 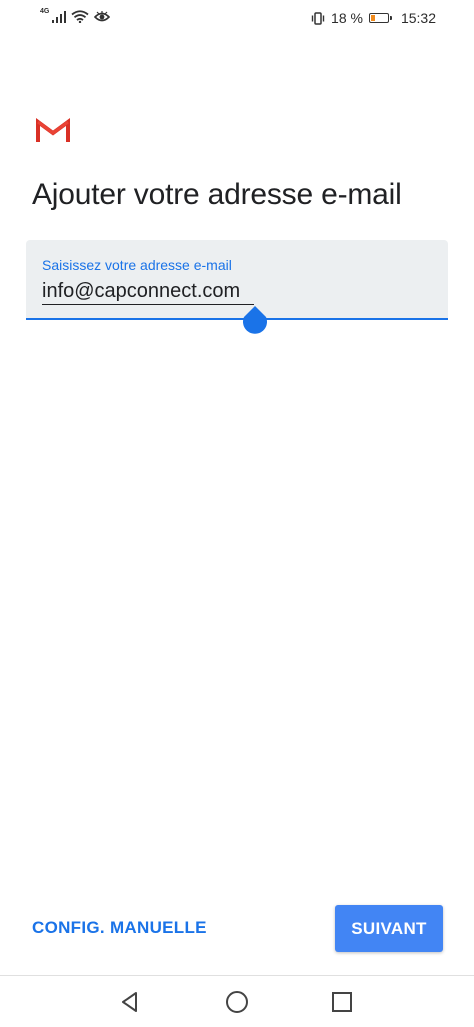 What do you see at coordinates (255, 322) in the screenshot?
I see `text-cursor-handle` at bounding box center [255, 322].